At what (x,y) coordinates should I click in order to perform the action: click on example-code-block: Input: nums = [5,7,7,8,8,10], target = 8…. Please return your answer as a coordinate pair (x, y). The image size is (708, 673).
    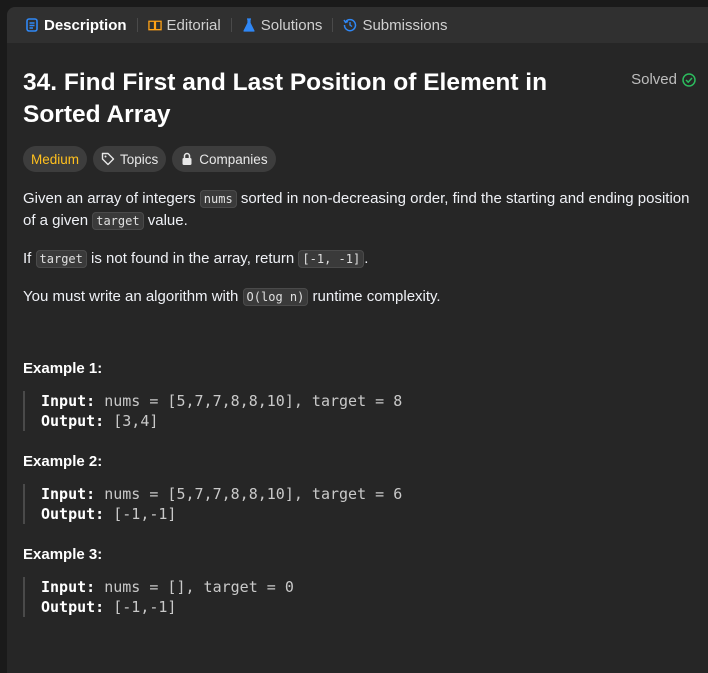
    Looking at the image, I should click on (357, 411).